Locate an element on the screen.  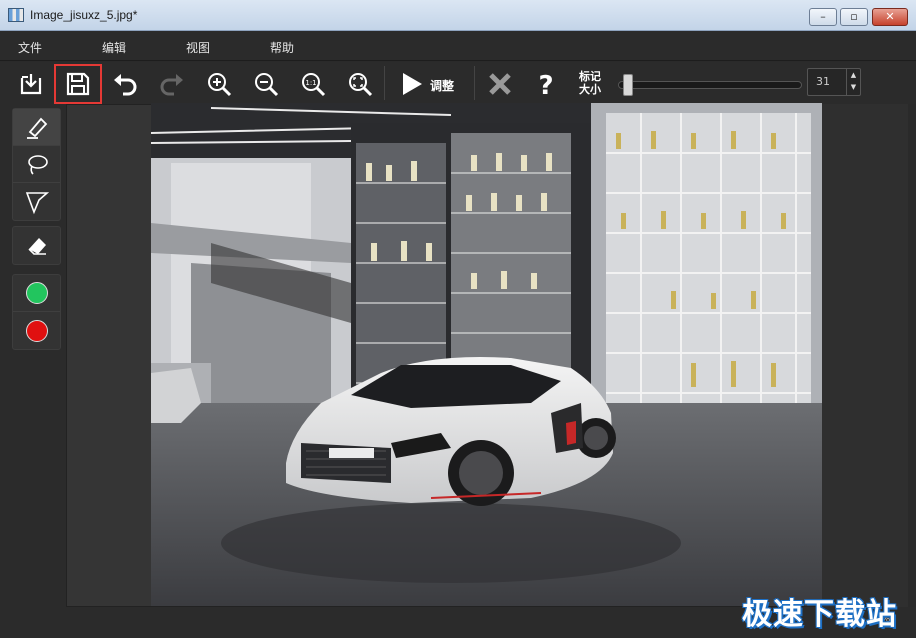
window-titlebar: Image_jisuxz_5.jpg* – ▫ ✕ is located at coordinates (458, 15).